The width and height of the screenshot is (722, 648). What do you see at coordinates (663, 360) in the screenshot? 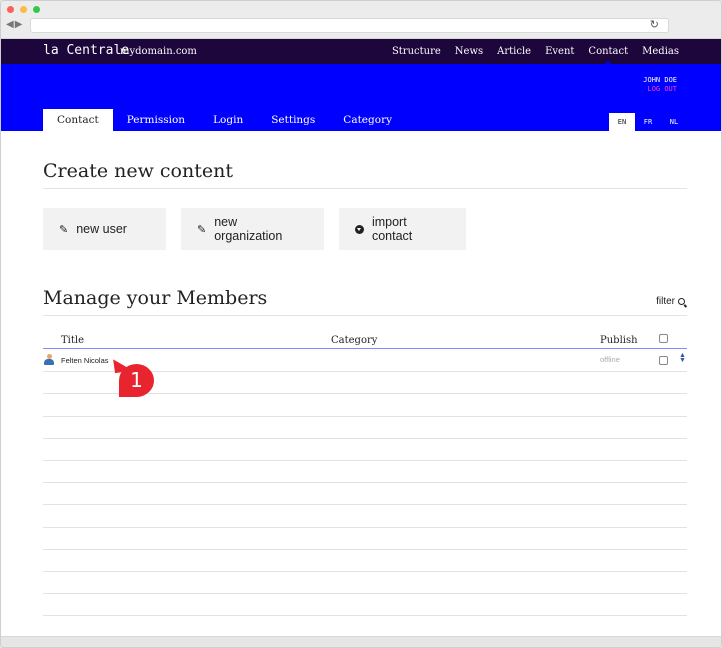
I see `row-checkbox` at bounding box center [663, 360].